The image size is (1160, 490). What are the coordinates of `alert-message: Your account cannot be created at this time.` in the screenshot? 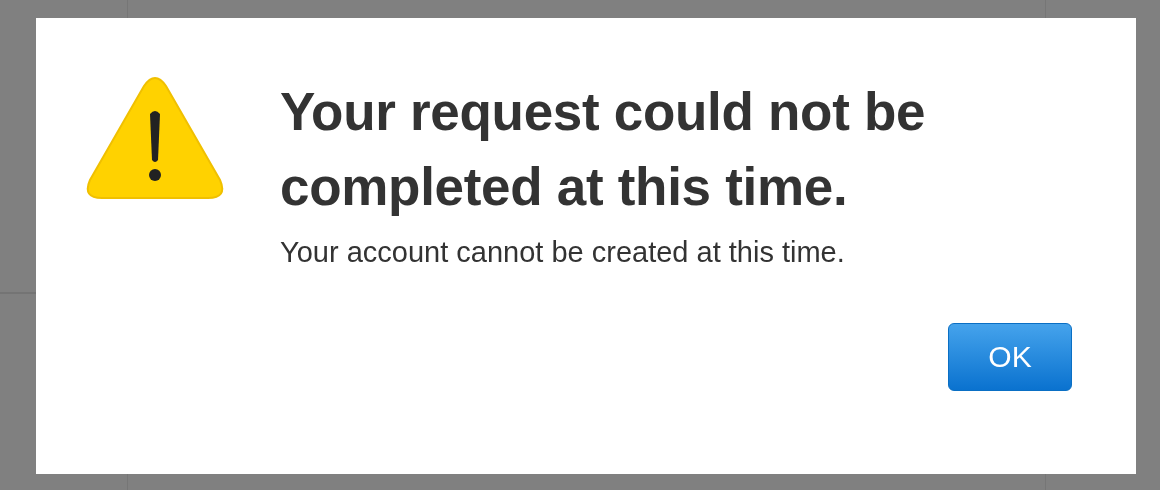 It's located at (563, 252).